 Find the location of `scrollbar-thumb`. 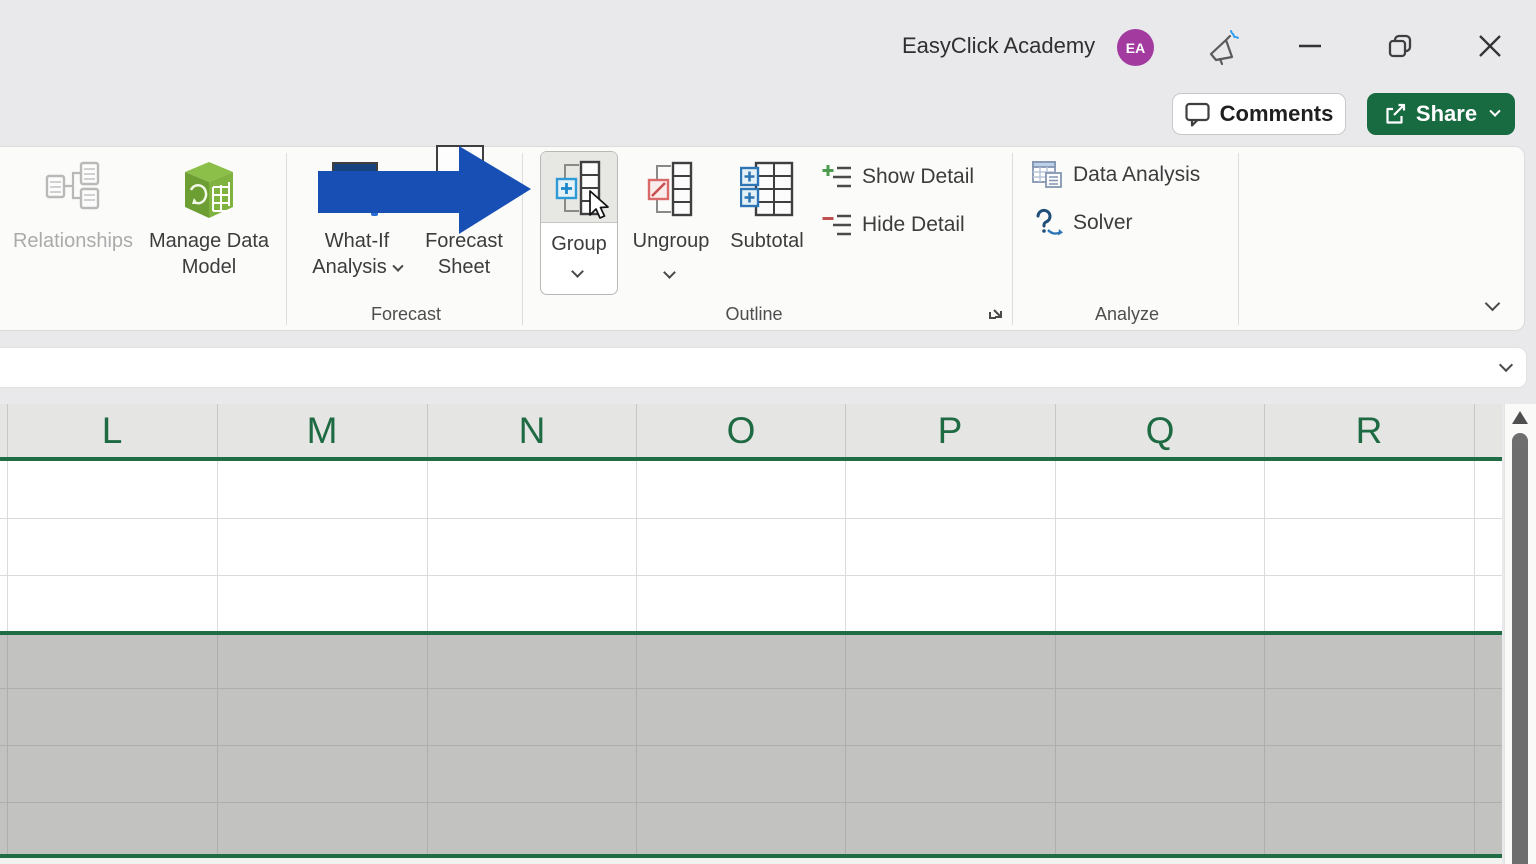

scrollbar-thumb is located at coordinates (1520, 648).